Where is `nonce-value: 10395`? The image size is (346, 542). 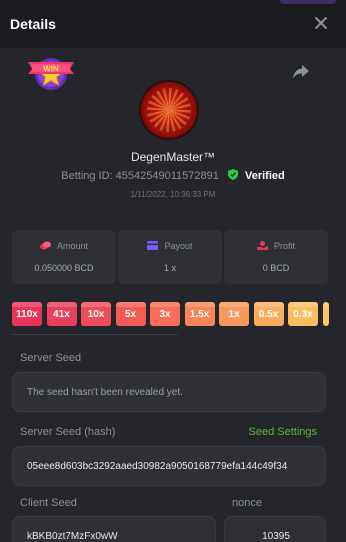
nonce-value: 10395 is located at coordinates (276, 536).